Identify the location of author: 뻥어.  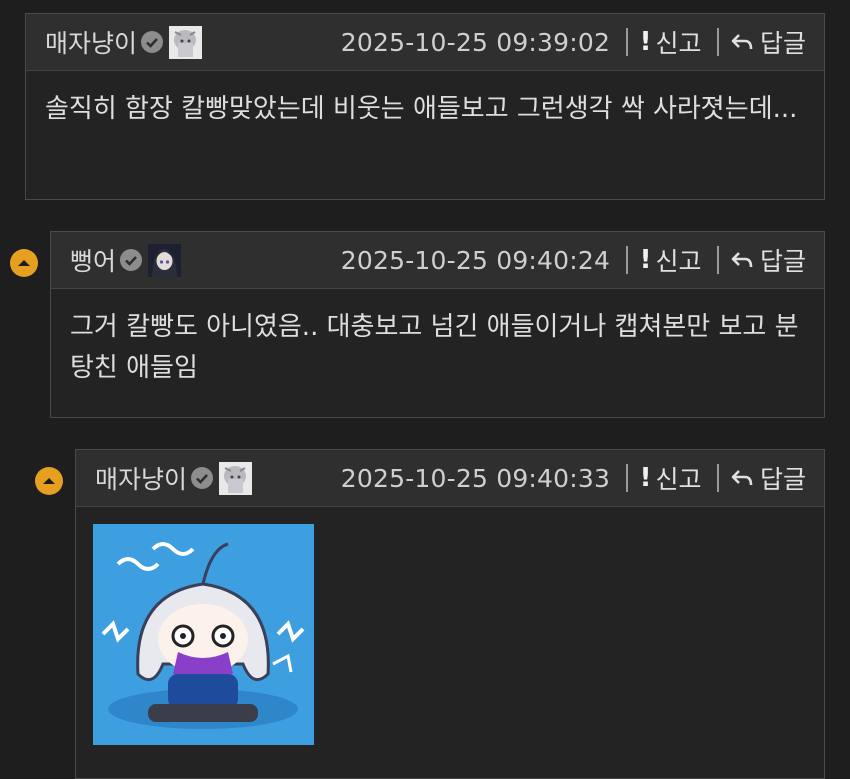
(126, 260).